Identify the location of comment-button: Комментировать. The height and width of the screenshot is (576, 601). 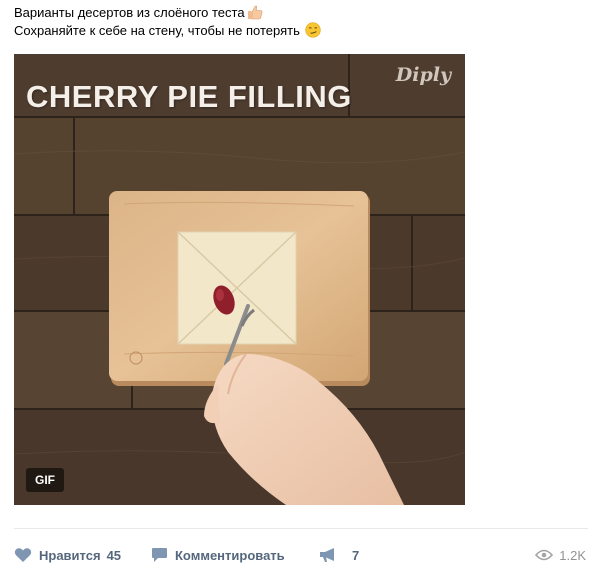
(218, 555).